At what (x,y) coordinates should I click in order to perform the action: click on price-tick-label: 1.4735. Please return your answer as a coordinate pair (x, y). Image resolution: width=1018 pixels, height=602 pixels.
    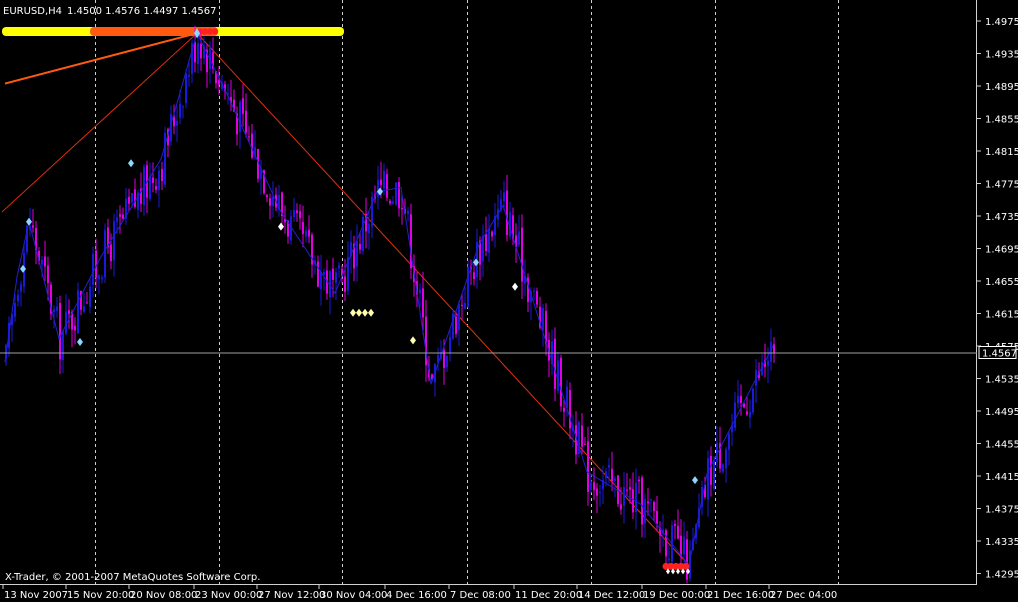
    Looking at the image, I should click on (1001, 217).